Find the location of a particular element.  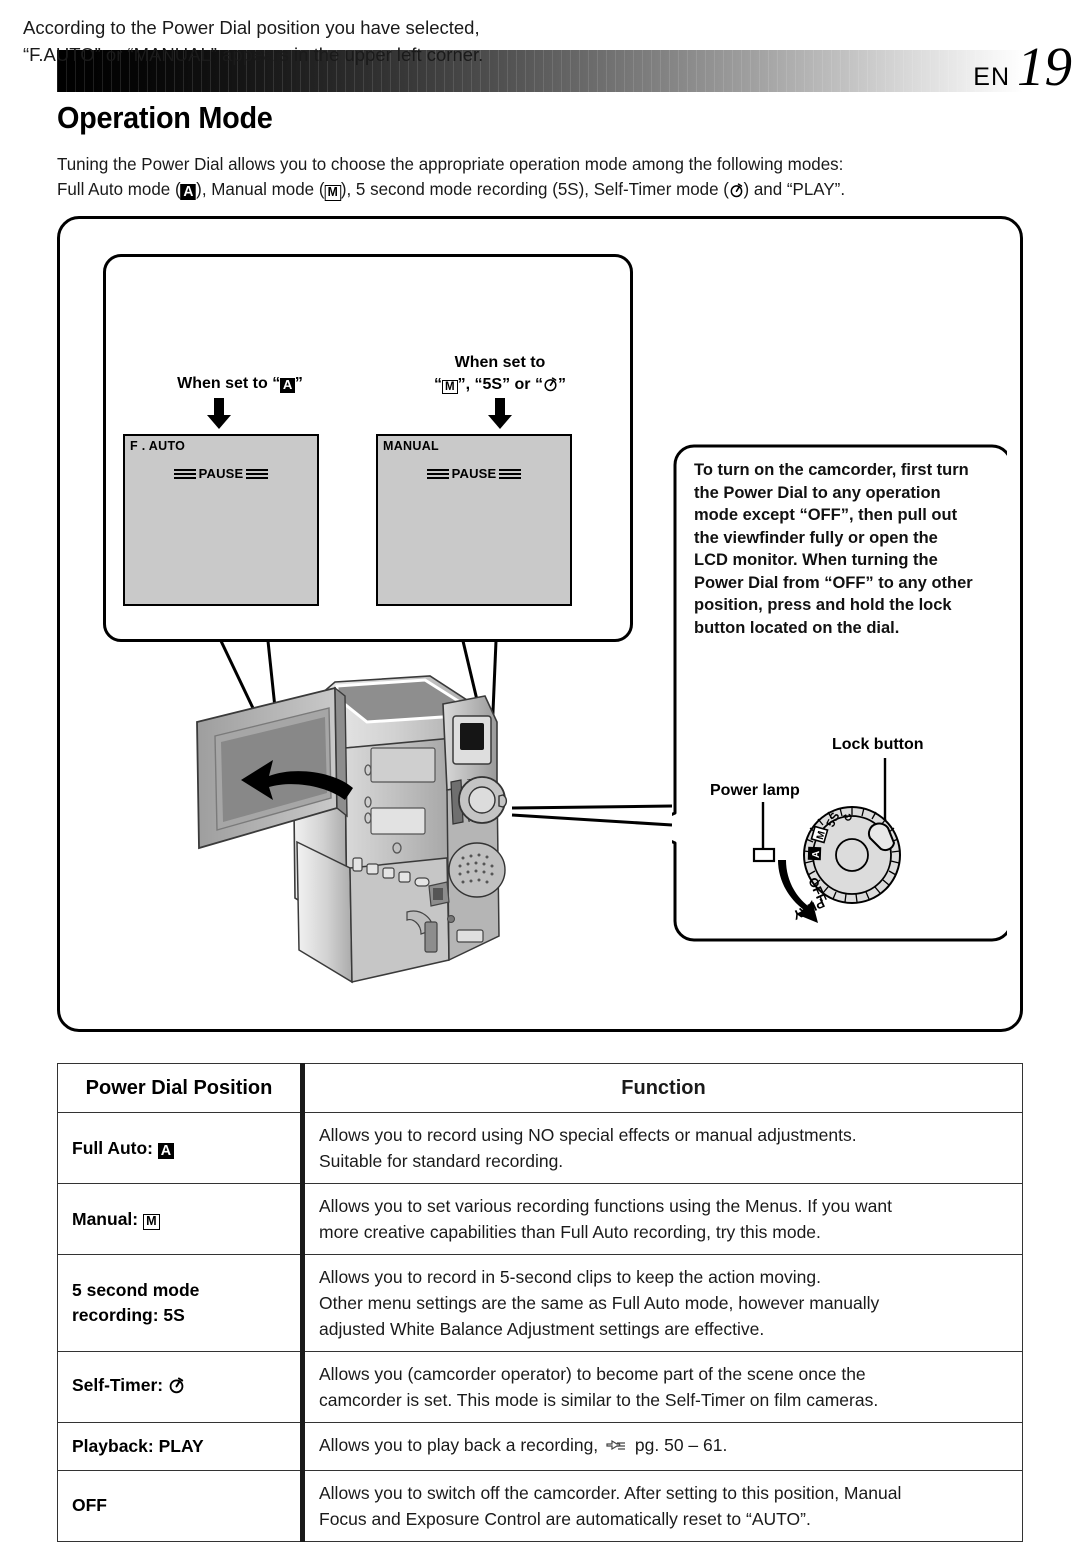

language-code: EN is located at coordinates (991, 77).